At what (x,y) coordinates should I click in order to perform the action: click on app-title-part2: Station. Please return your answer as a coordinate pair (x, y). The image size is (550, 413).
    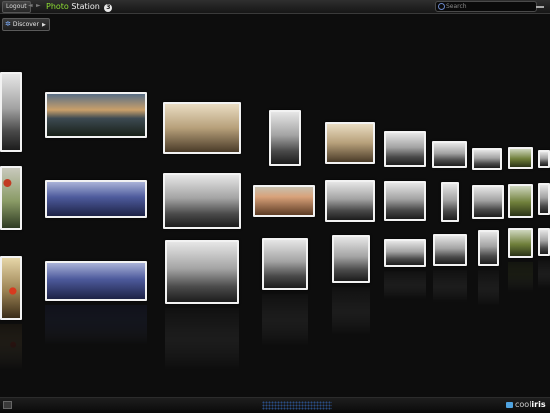
    Looking at the image, I should click on (85, 6).